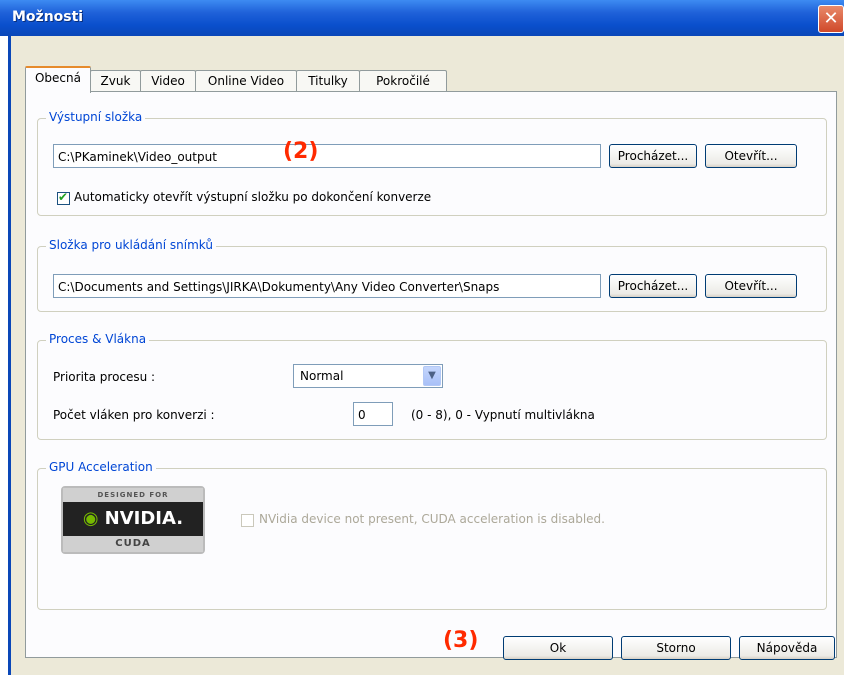 This screenshot has height=675, width=844. I want to click on logo-bottom-text: CUDA, so click(133, 544).